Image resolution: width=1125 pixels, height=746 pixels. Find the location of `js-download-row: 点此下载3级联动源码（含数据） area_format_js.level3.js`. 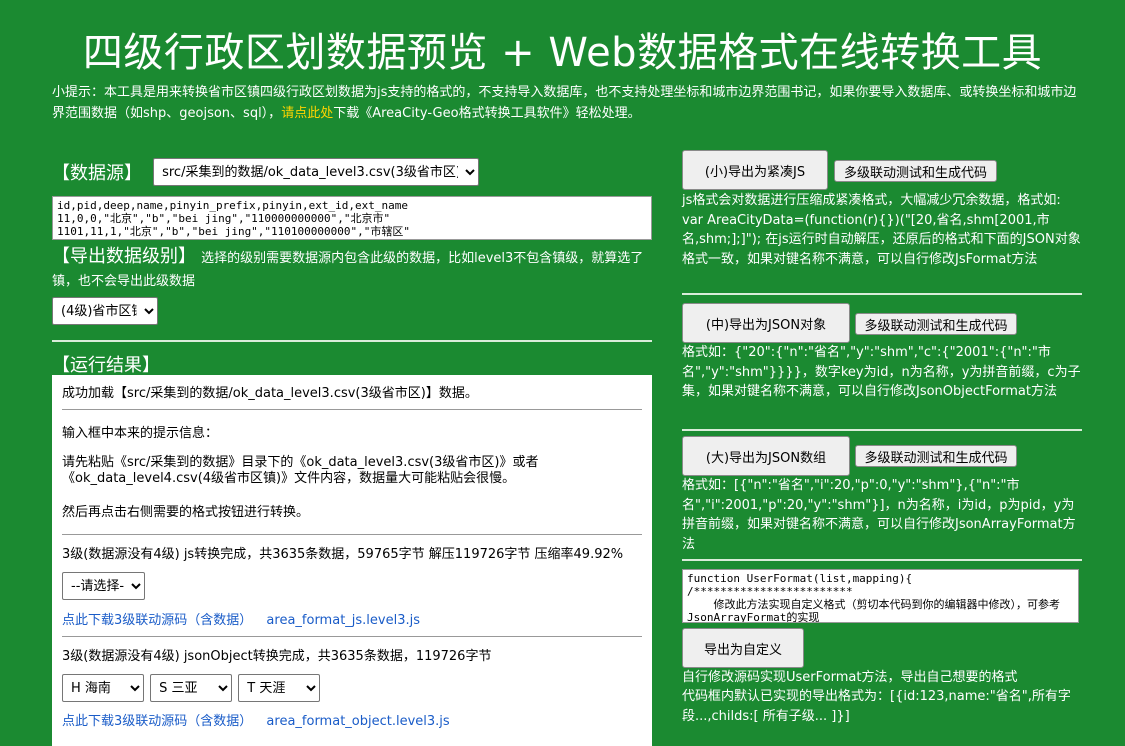

js-download-row: 点此下载3级联动源码（含数据） area_format_js.level3.js is located at coordinates (352, 618).